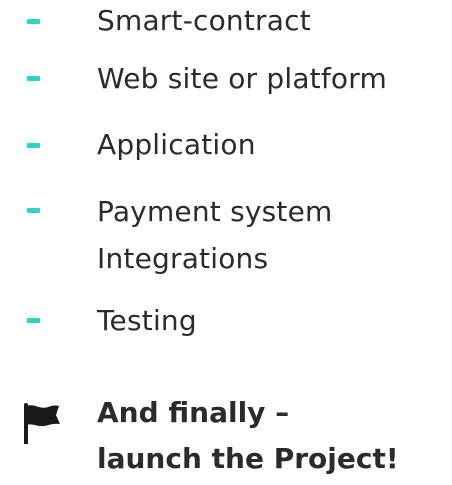  Describe the element at coordinates (215, 235) in the screenshot. I see `list-item-label: Payment system Integrations` at that location.